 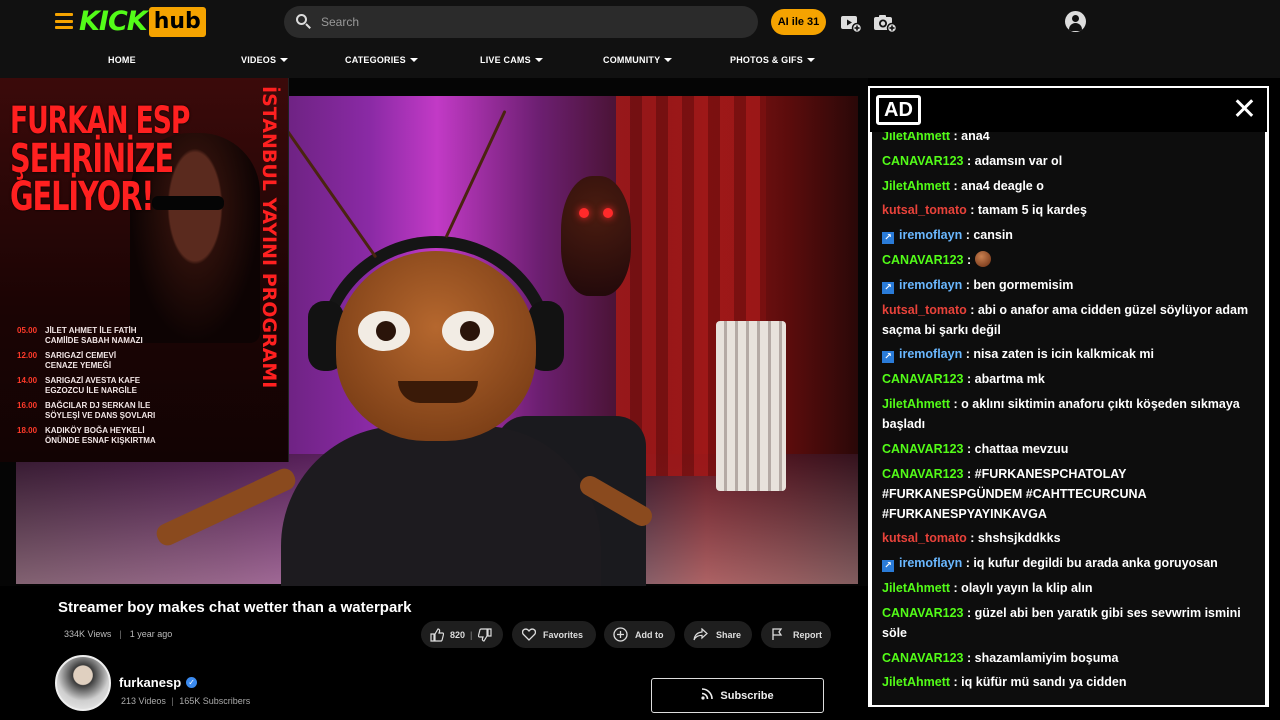 I want to click on search-input, so click(x=521, y=22).